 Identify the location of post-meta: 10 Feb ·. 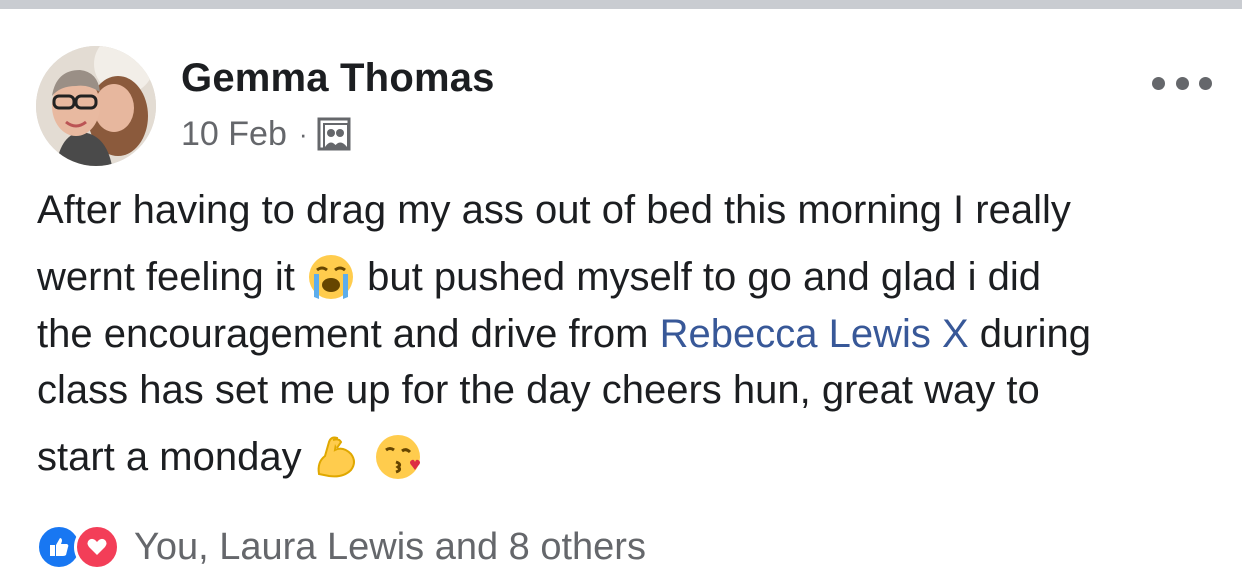
(266, 134).